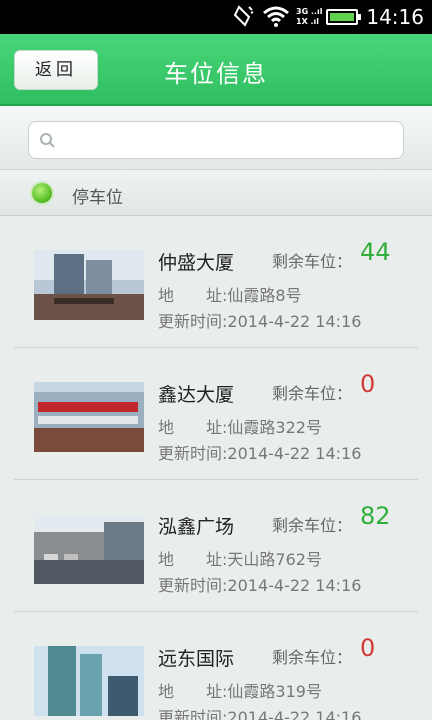 The image size is (432, 720). Describe the element at coordinates (375, 252) in the screenshot. I see `remaining-count: 44` at that location.